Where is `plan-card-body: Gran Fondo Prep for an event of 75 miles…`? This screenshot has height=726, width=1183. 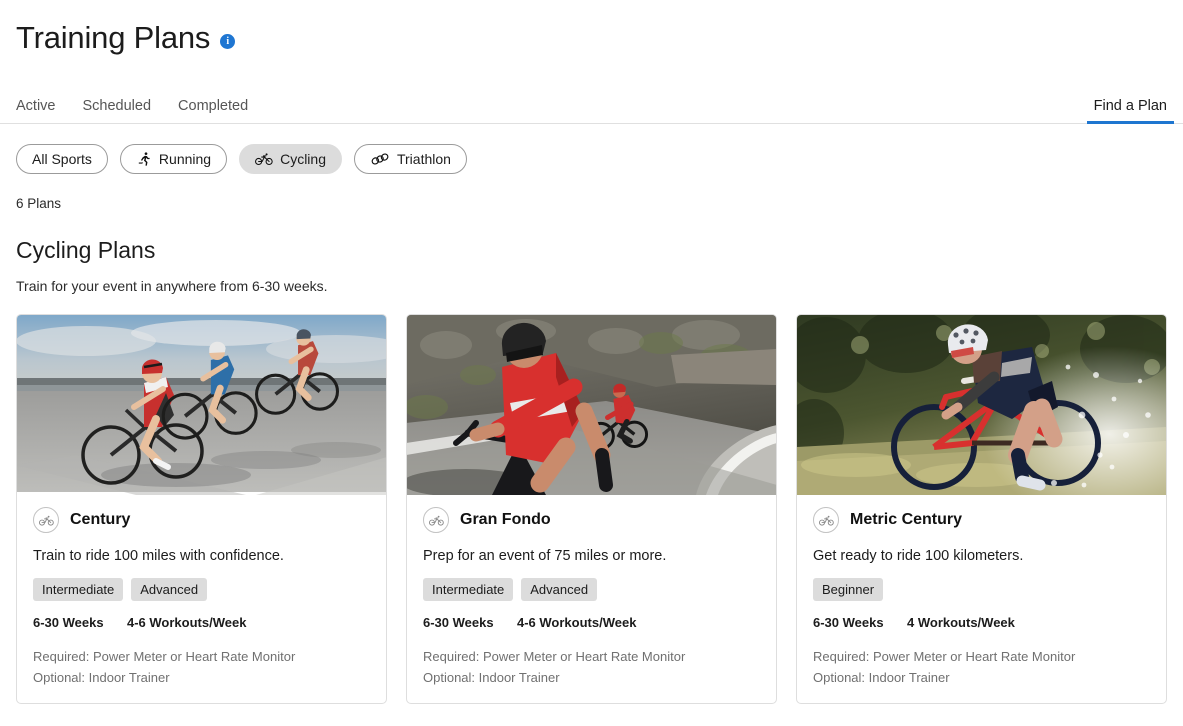
plan-card-body: Gran Fondo Prep for an event of 75 miles… is located at coordinates (591, 599).